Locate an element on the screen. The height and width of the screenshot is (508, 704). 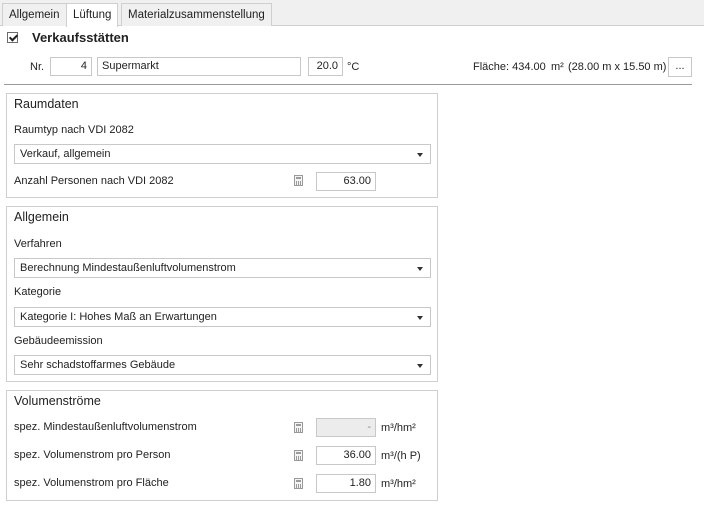
mindestaussenluft-label: spez. Mindestaußenluftvolumenstrom is located at coordinates (105, 427).